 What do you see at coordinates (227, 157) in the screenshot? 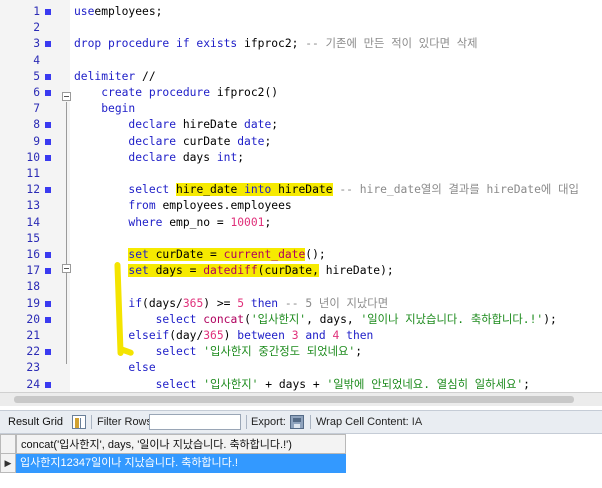
I see `code-token: int` at bounding box center [227, 157].